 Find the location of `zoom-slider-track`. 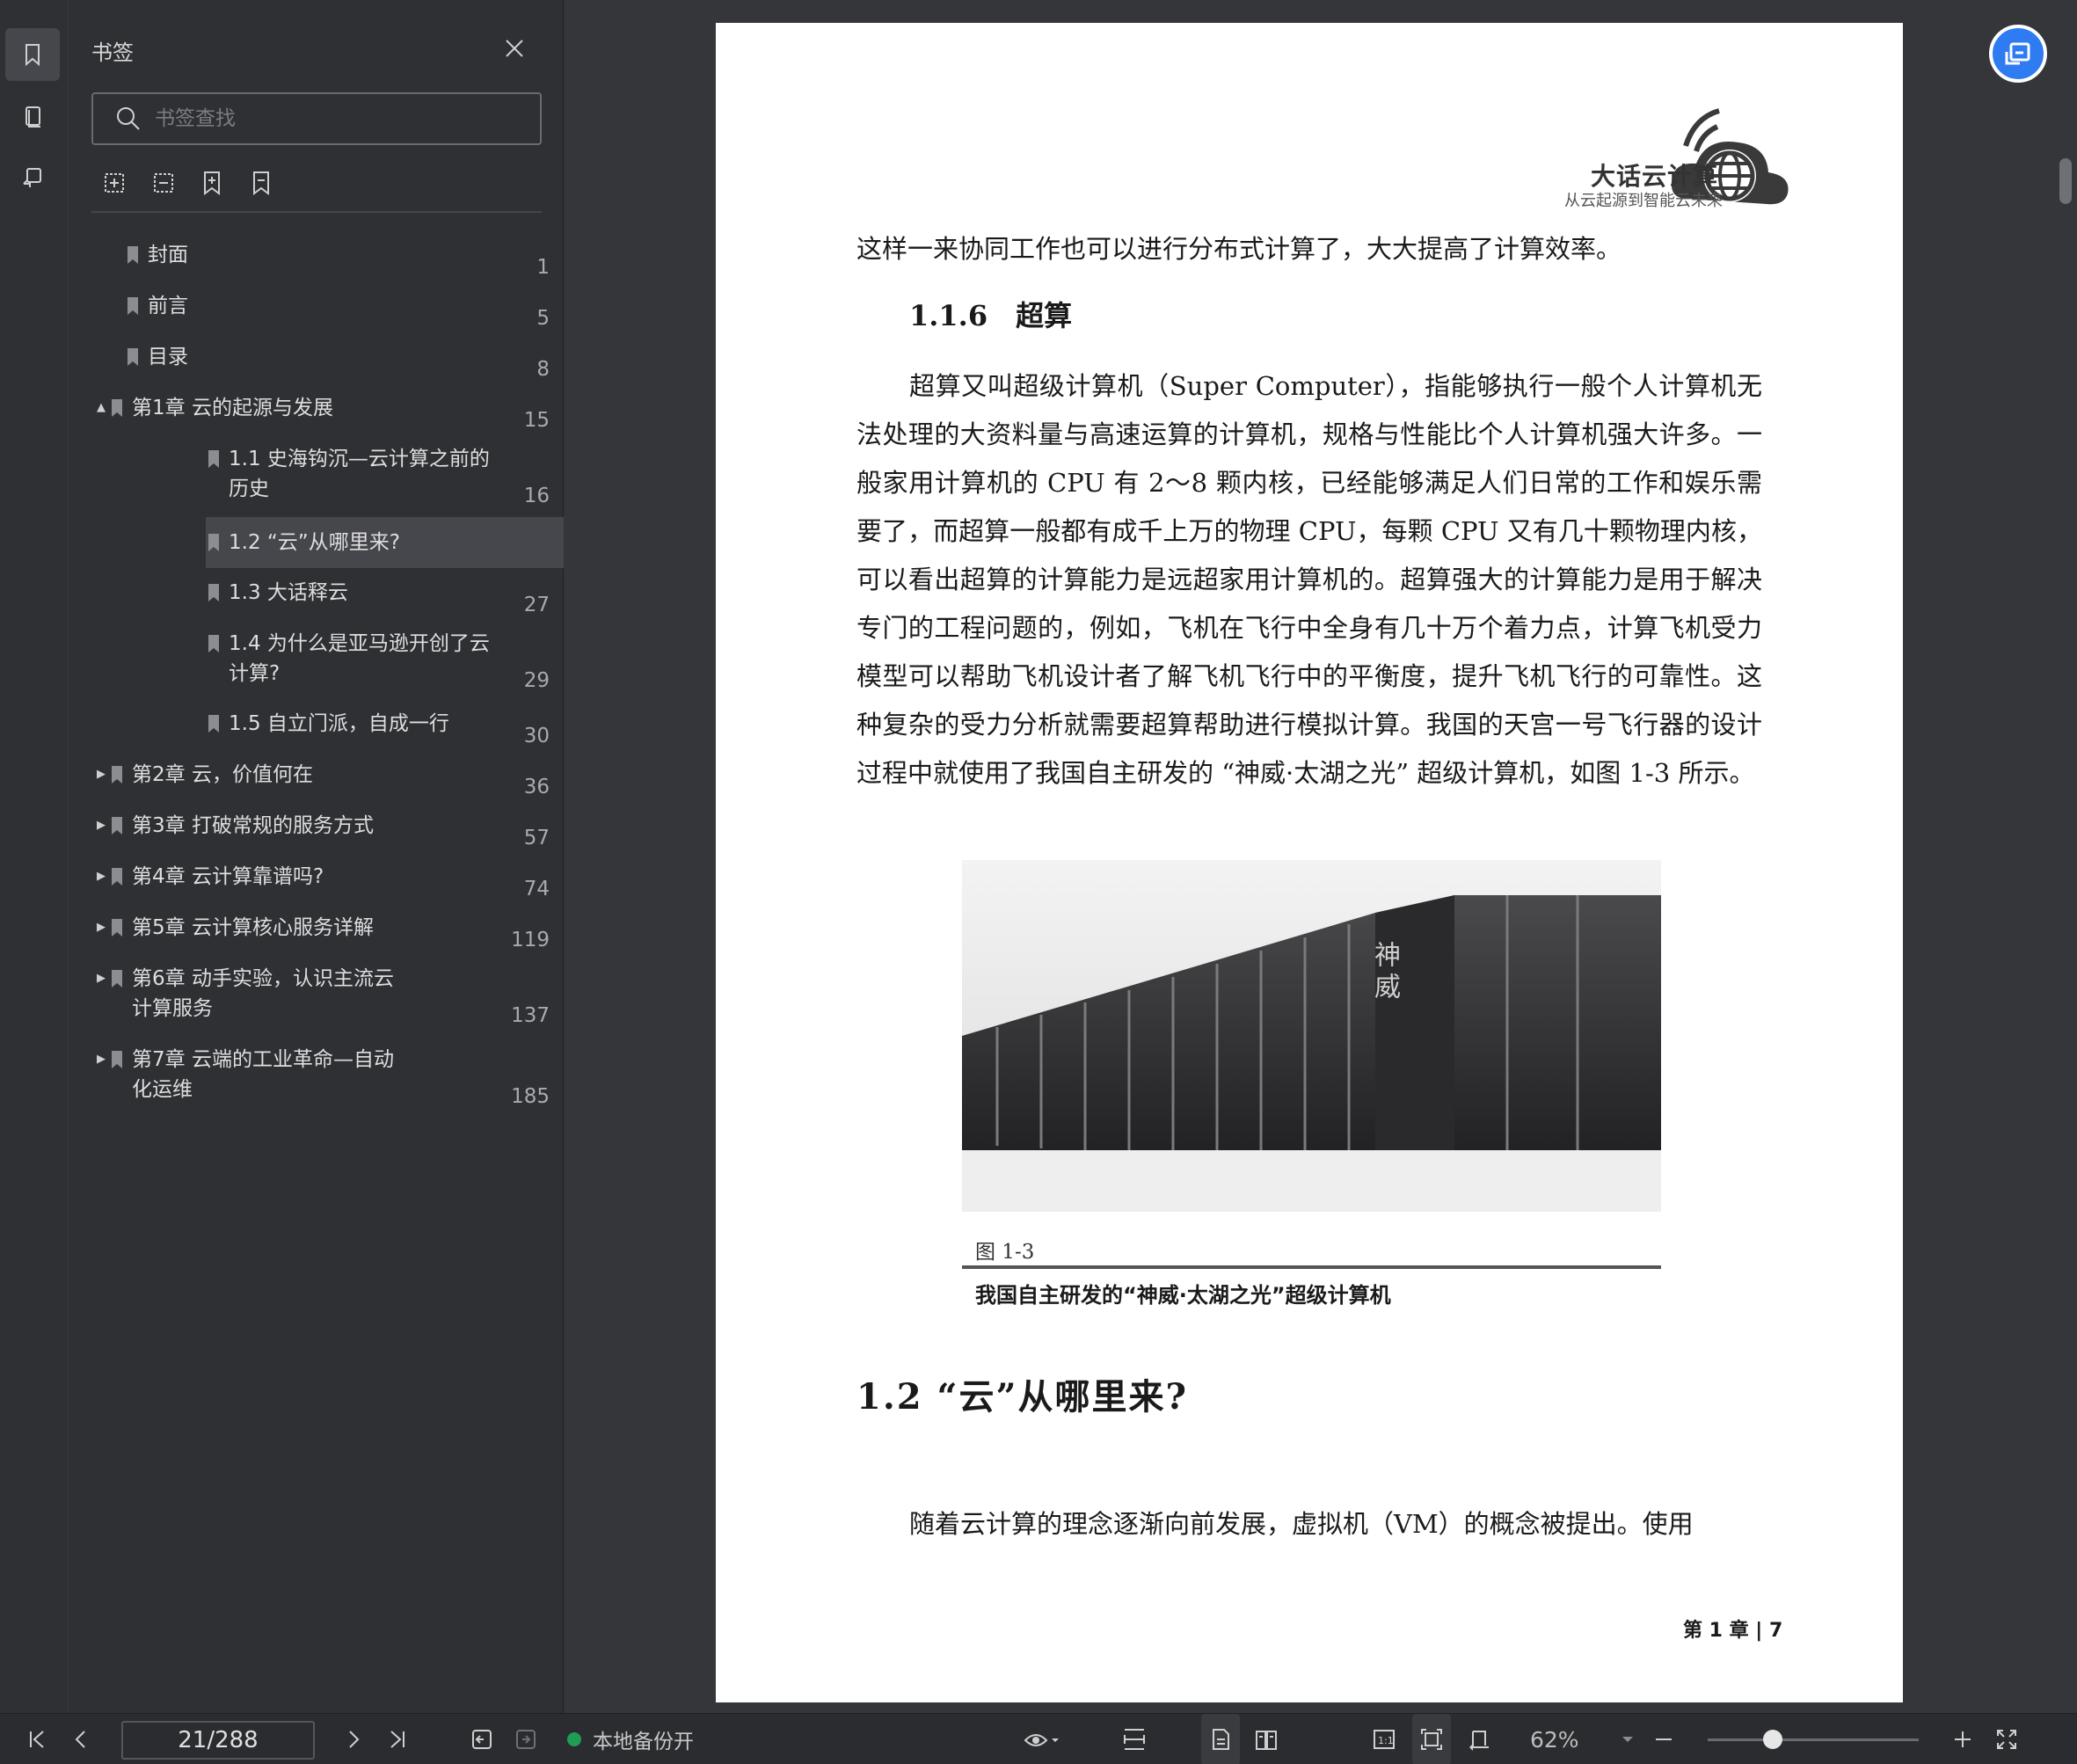

zoom-slider-track is located at coordinates (1813, 1739).